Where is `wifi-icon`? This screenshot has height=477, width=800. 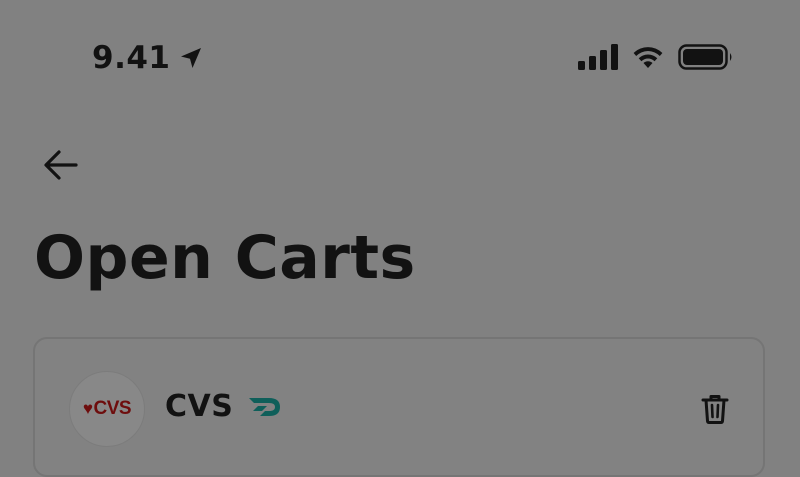
wifi-icon is located at coordinates (648, 57).